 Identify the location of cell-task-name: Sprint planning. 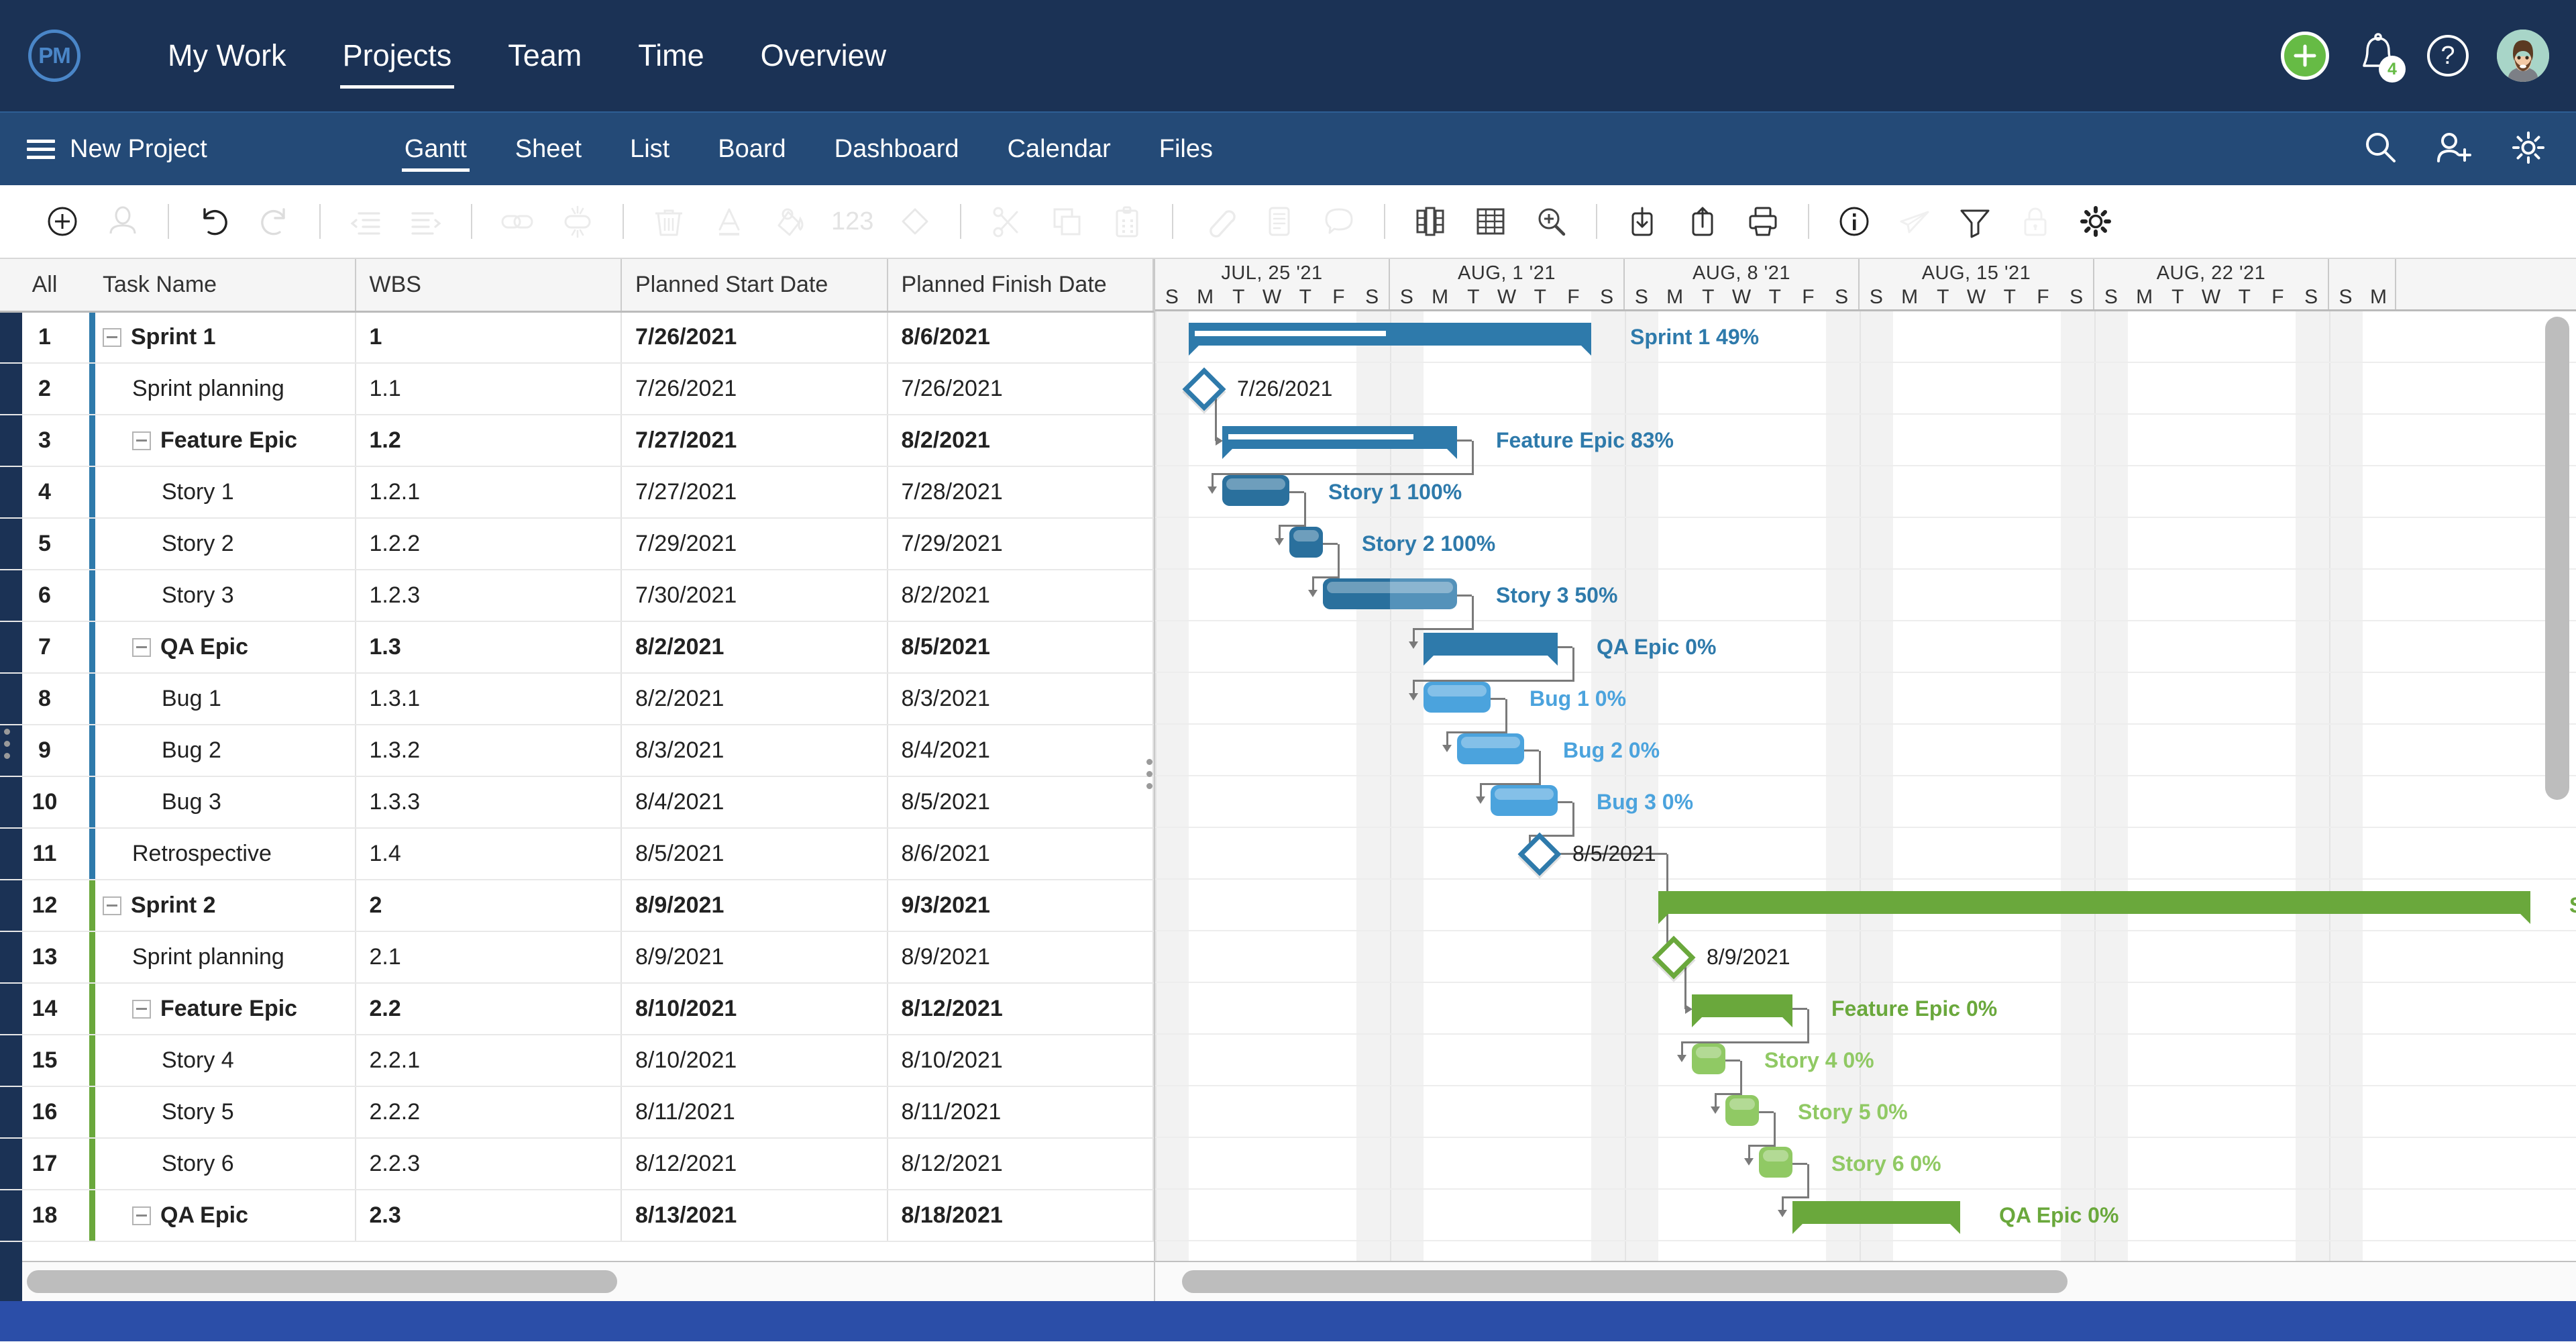
(222, 389).